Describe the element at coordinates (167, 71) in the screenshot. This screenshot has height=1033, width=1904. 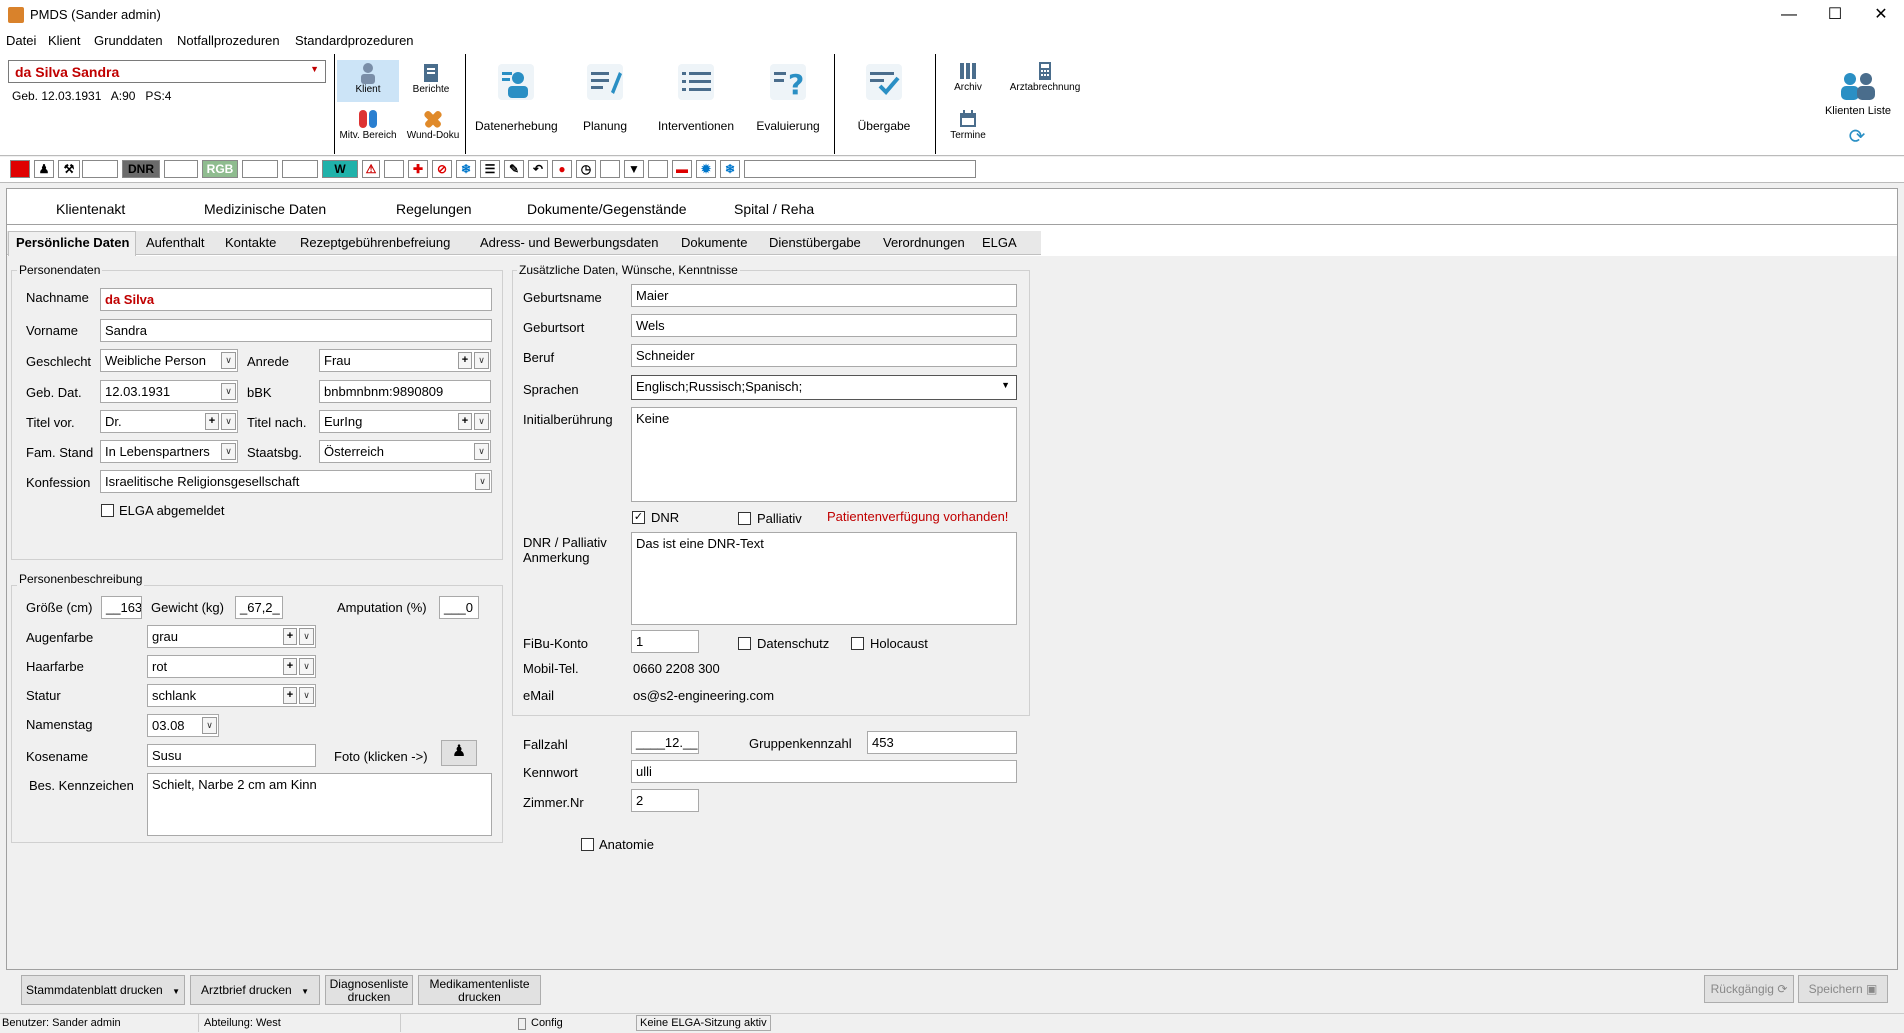
I see `client-selector: da Silva Sandra ▼` at that location.